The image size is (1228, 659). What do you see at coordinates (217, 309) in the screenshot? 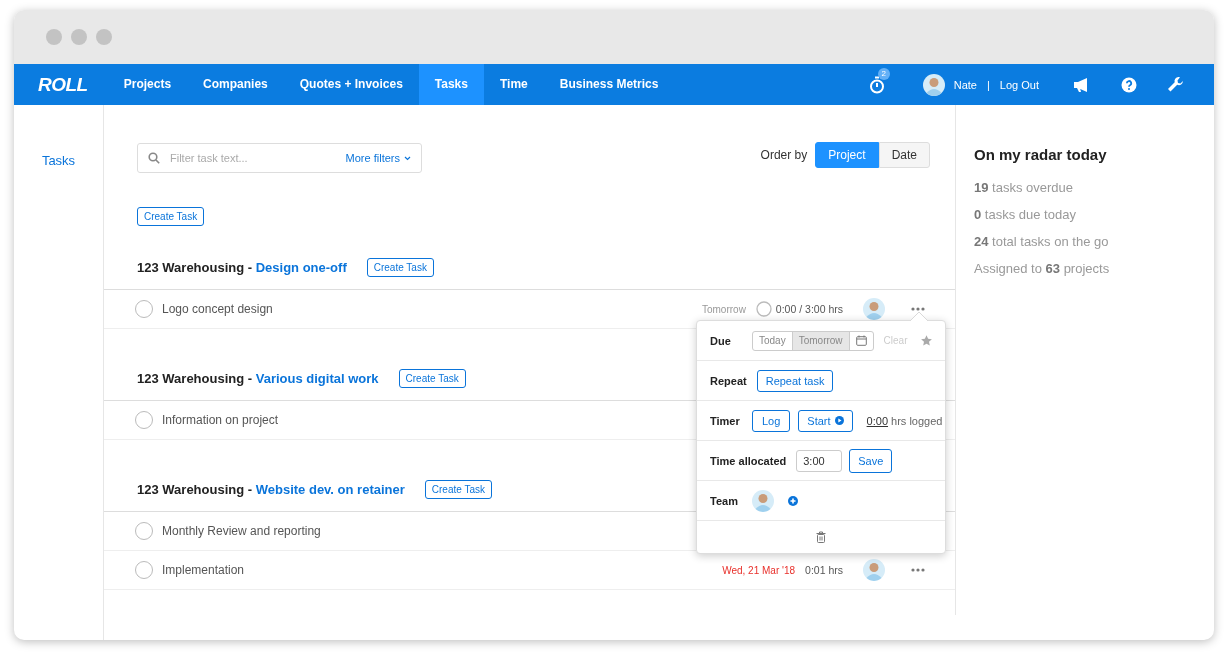
I see `task-name: Logo concept design` at bounding box center [217, 309].